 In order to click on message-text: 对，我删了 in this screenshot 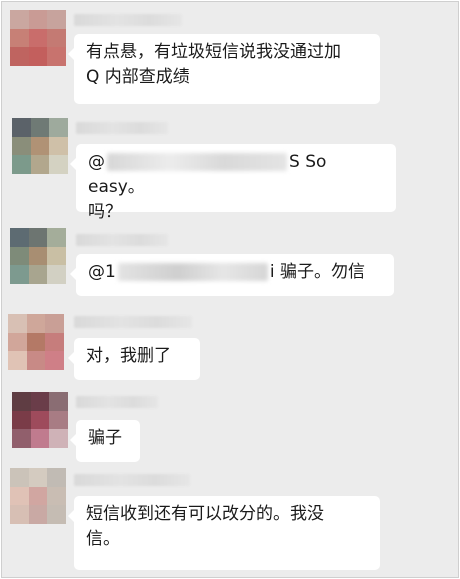, I will do `click(128, 356)`.